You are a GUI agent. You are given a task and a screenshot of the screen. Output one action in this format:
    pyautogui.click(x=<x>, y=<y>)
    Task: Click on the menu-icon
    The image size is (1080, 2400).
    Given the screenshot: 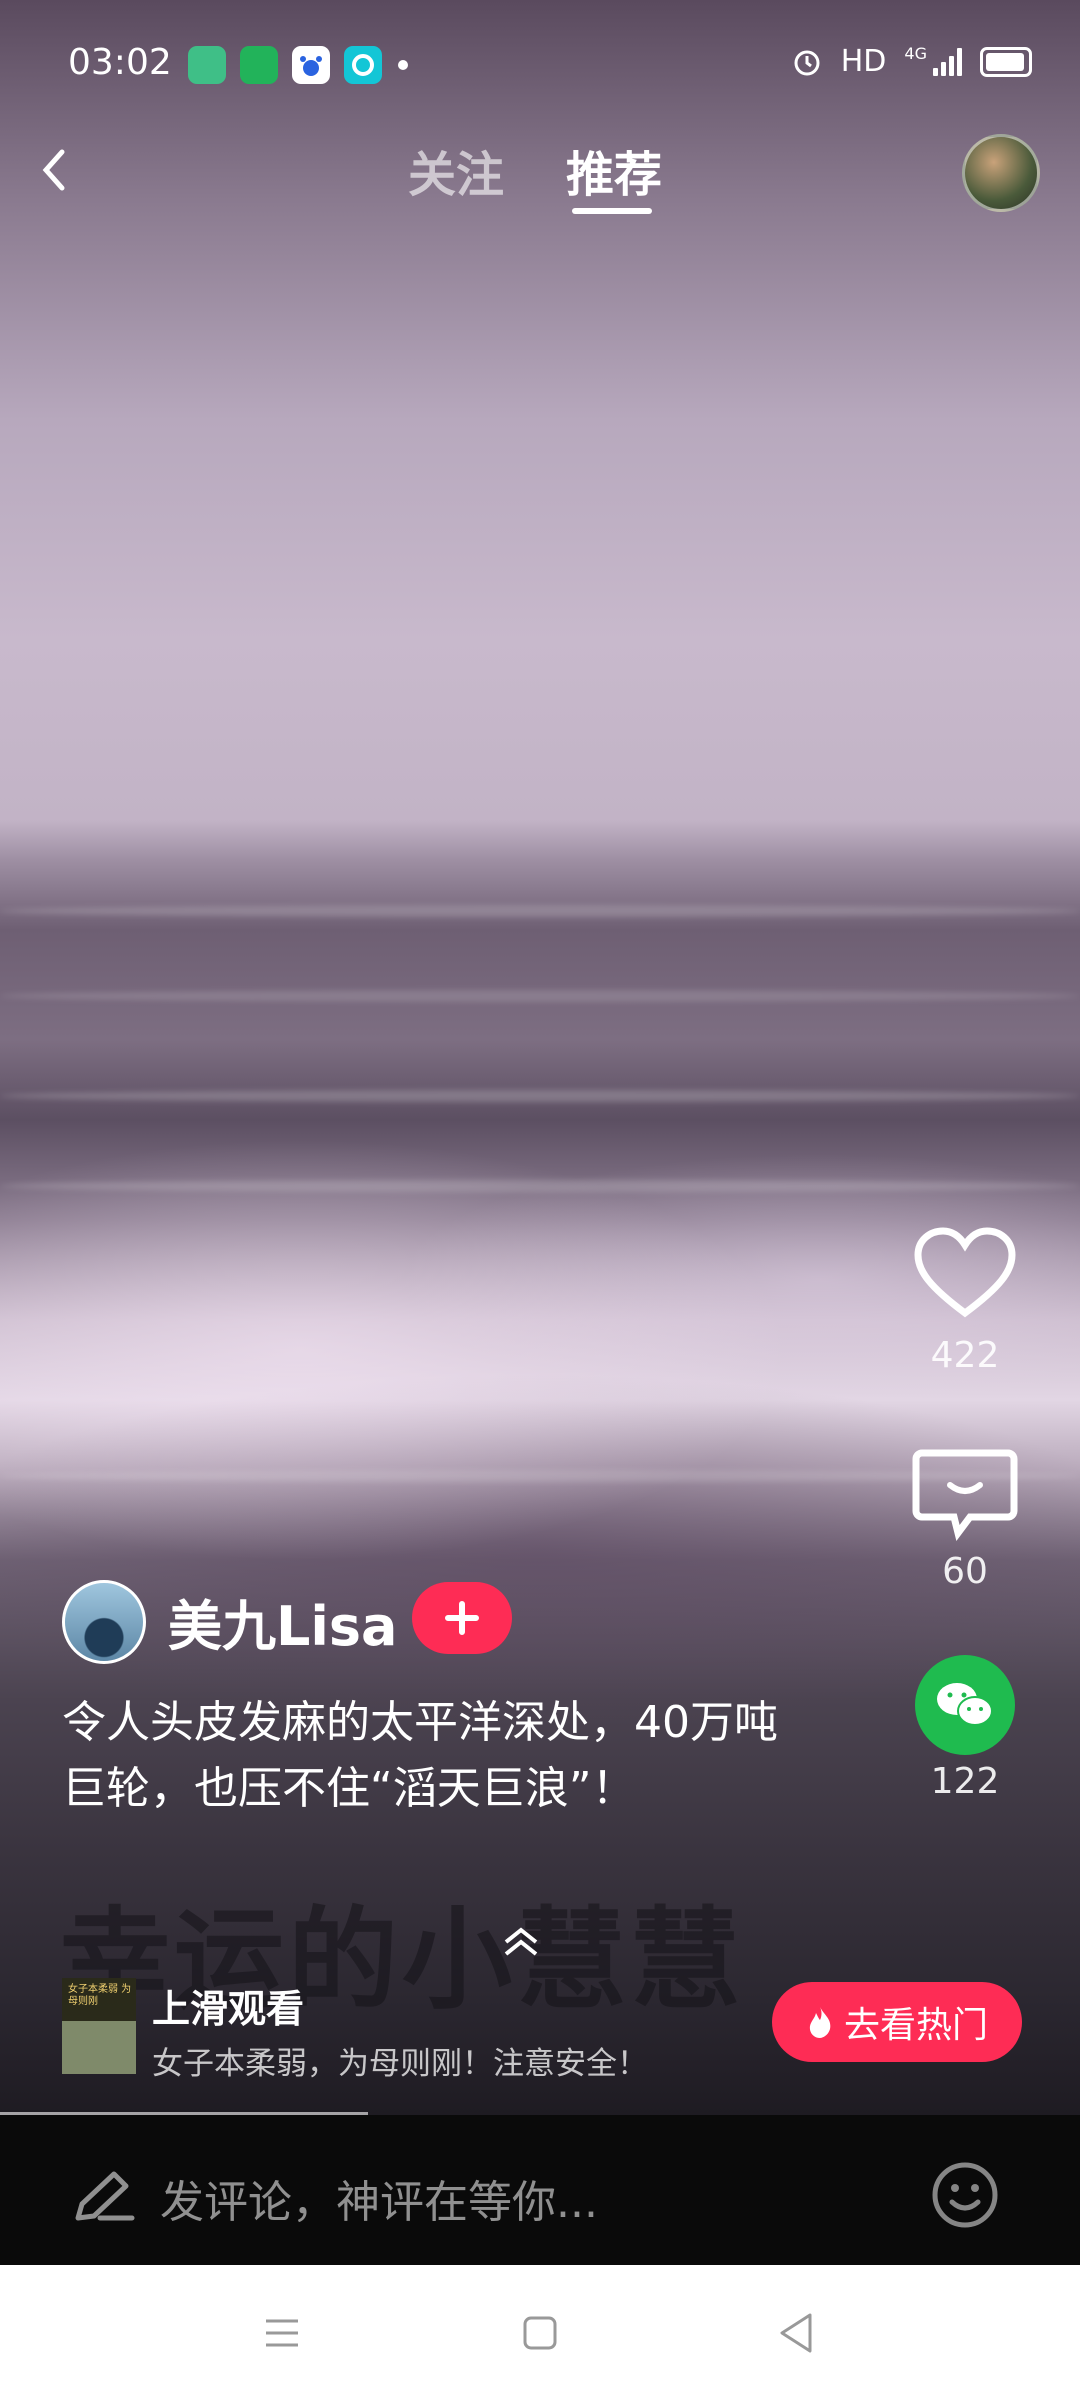 What is the action you would take?
    pyautogui.click(x=282, y=2333)
    